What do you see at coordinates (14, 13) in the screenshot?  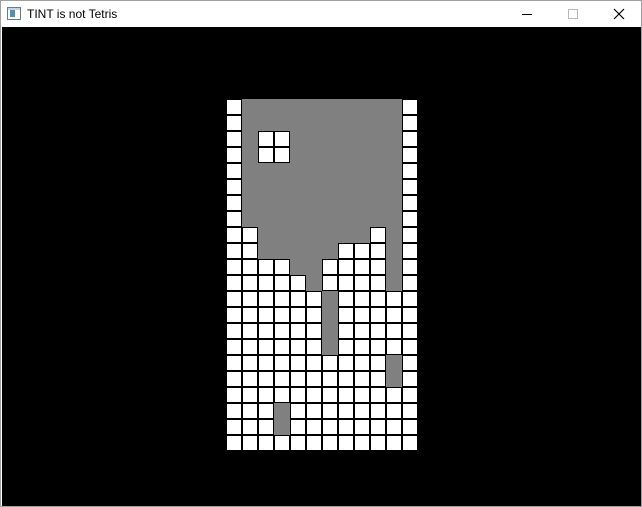 I see `app-window-icon` at bounding box center [14, 13].